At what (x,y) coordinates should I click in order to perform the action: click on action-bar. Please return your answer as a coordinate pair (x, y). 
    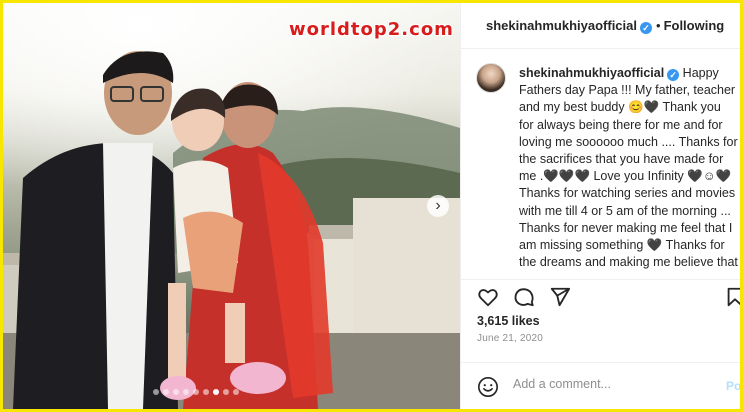
    Looking at the image, I should click on (600, 294).